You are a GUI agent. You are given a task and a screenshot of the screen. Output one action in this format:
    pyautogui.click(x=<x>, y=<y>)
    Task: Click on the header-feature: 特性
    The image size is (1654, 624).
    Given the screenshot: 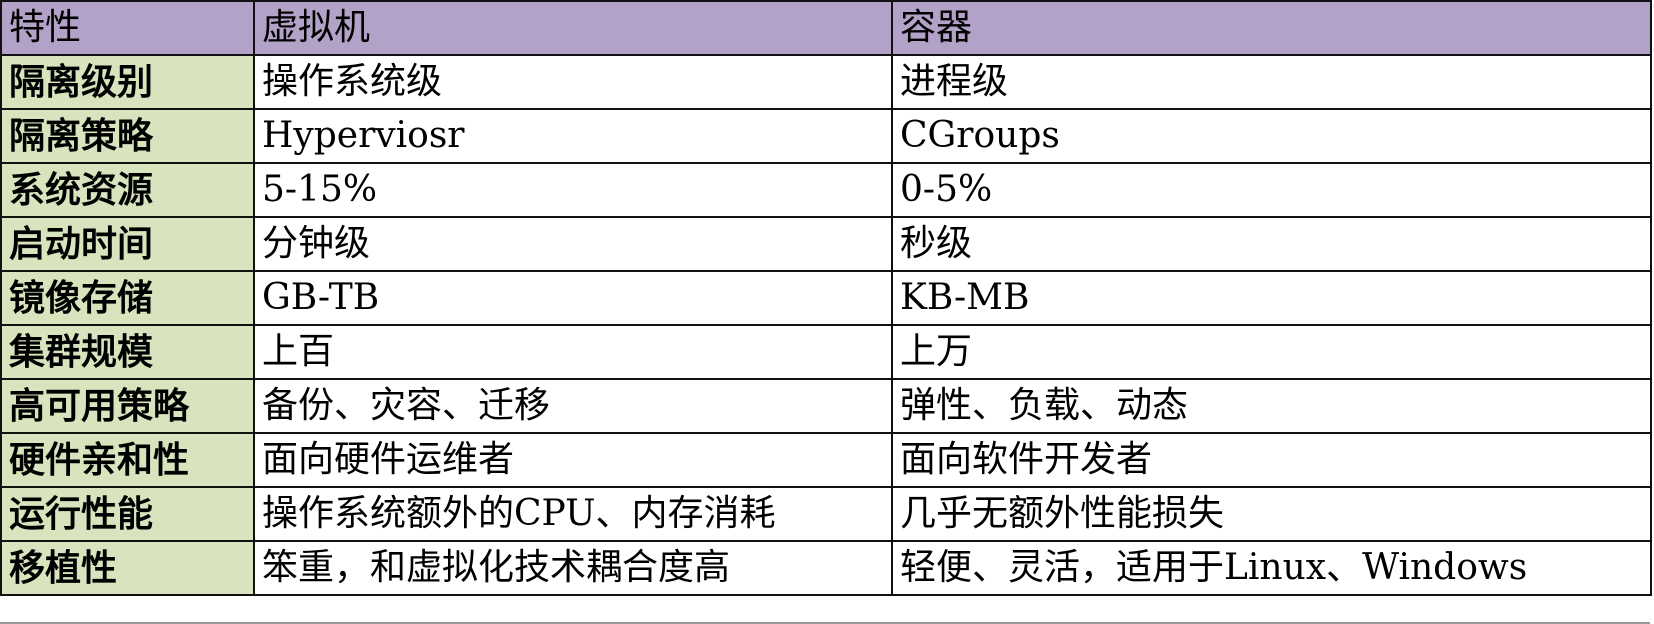 What is the action you would take?
    pyautogui.click(x=127, y=28)
    